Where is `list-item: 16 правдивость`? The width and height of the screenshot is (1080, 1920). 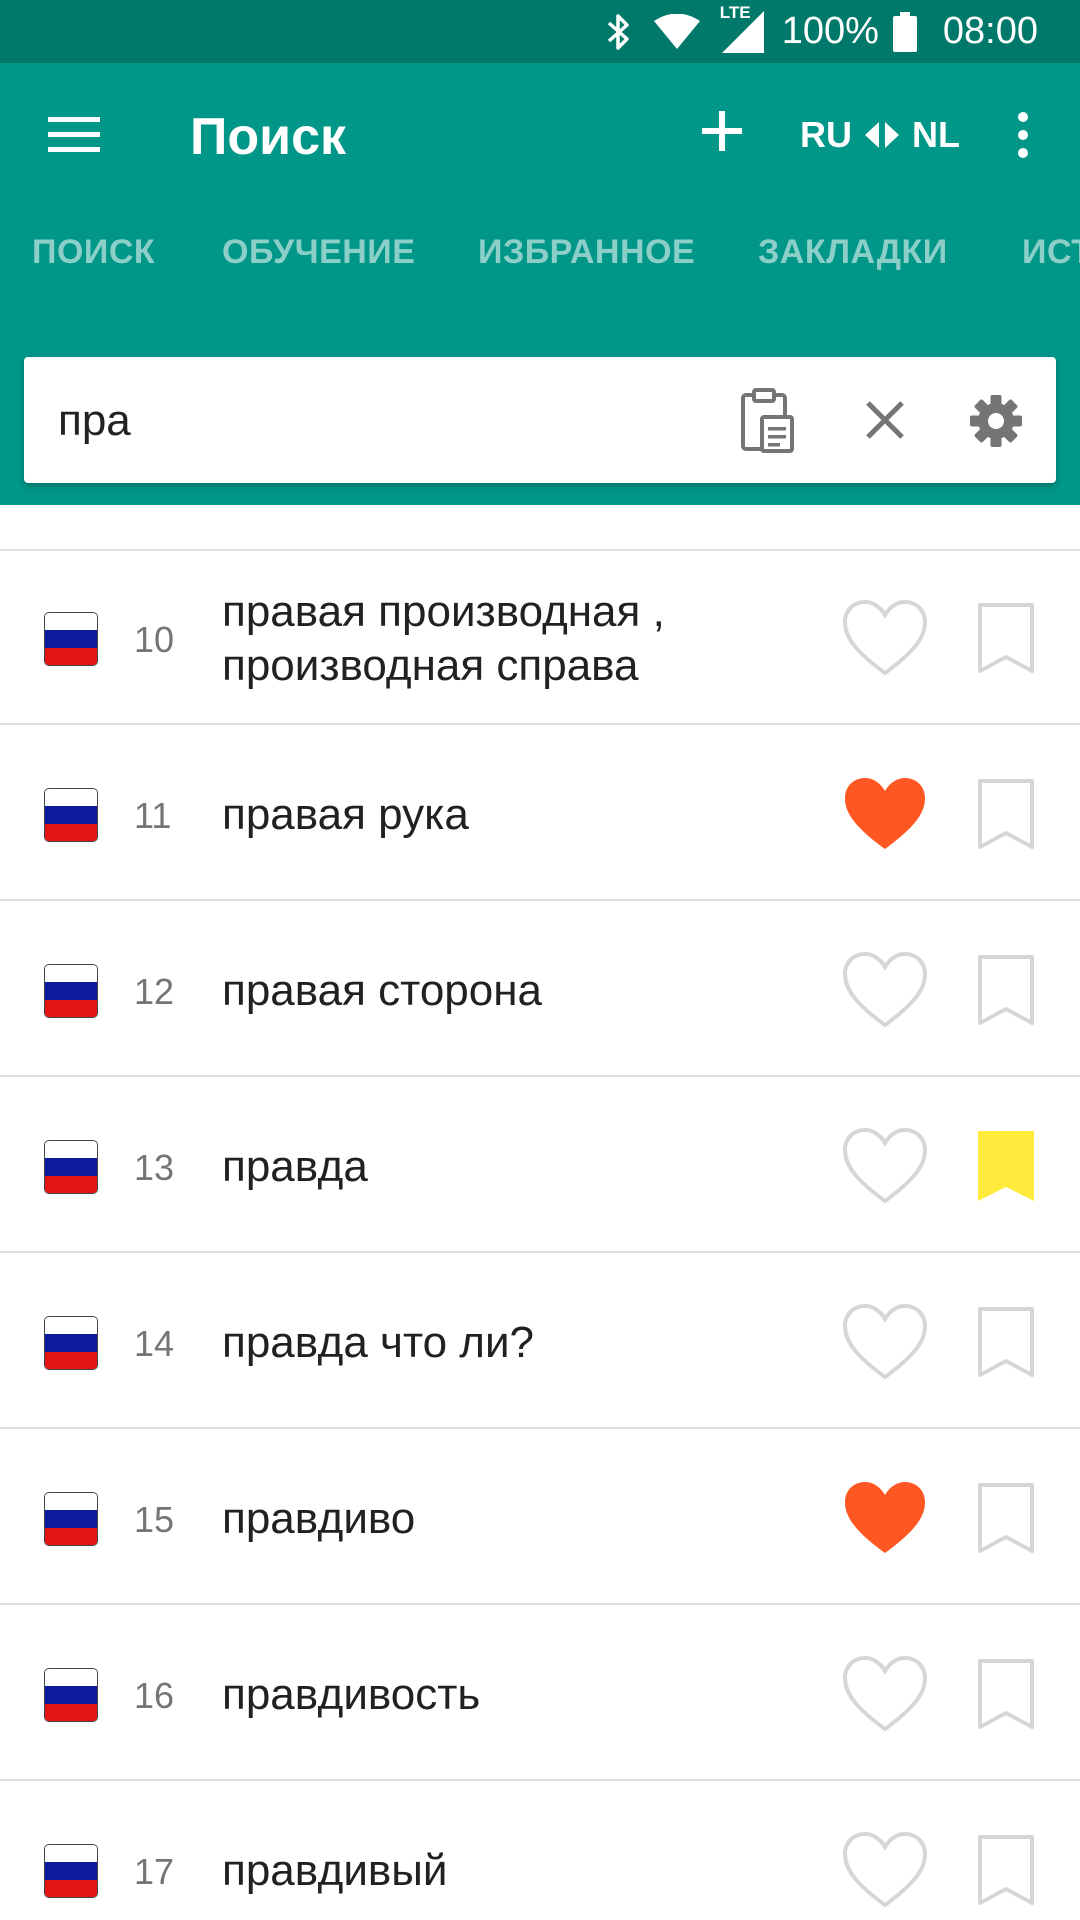 list-item: 16 правдивость is located at coordinates (540, 1694).